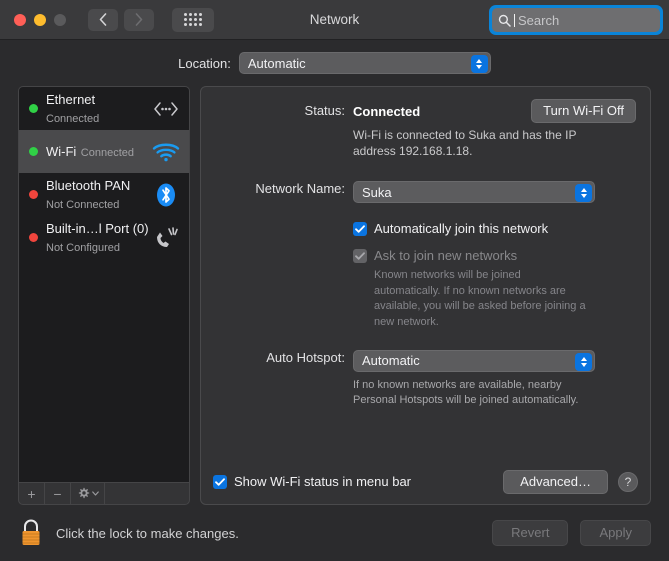 The height and width of the screenshot is (561, 669). Describe the element at coordinates (31, 533) in the screenshot. I see `lock-closed-icon` at that location.